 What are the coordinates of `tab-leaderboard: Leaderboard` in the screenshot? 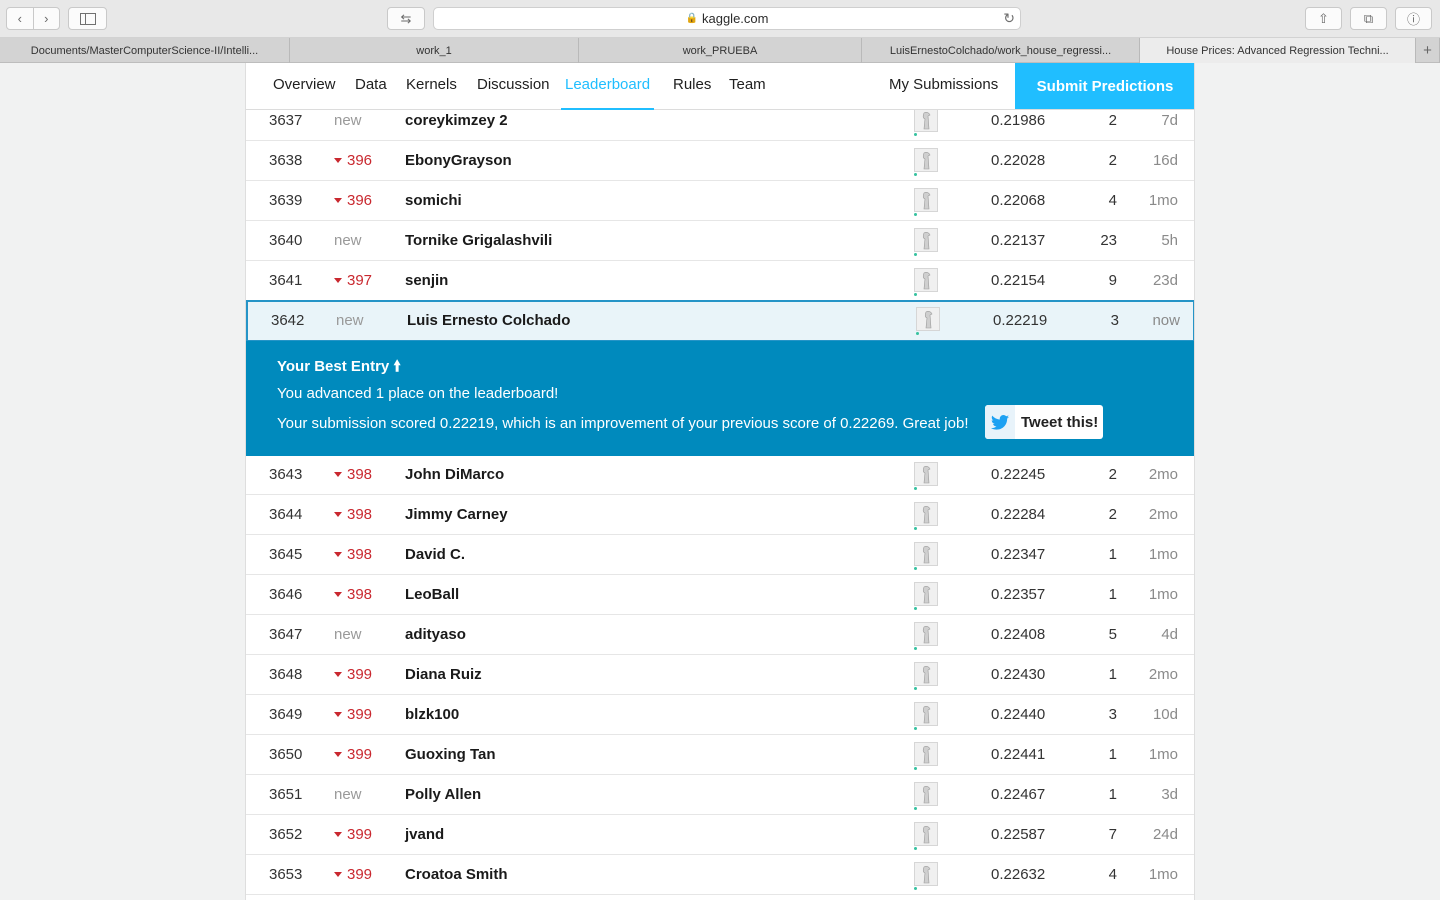 It's located at (608, 86).